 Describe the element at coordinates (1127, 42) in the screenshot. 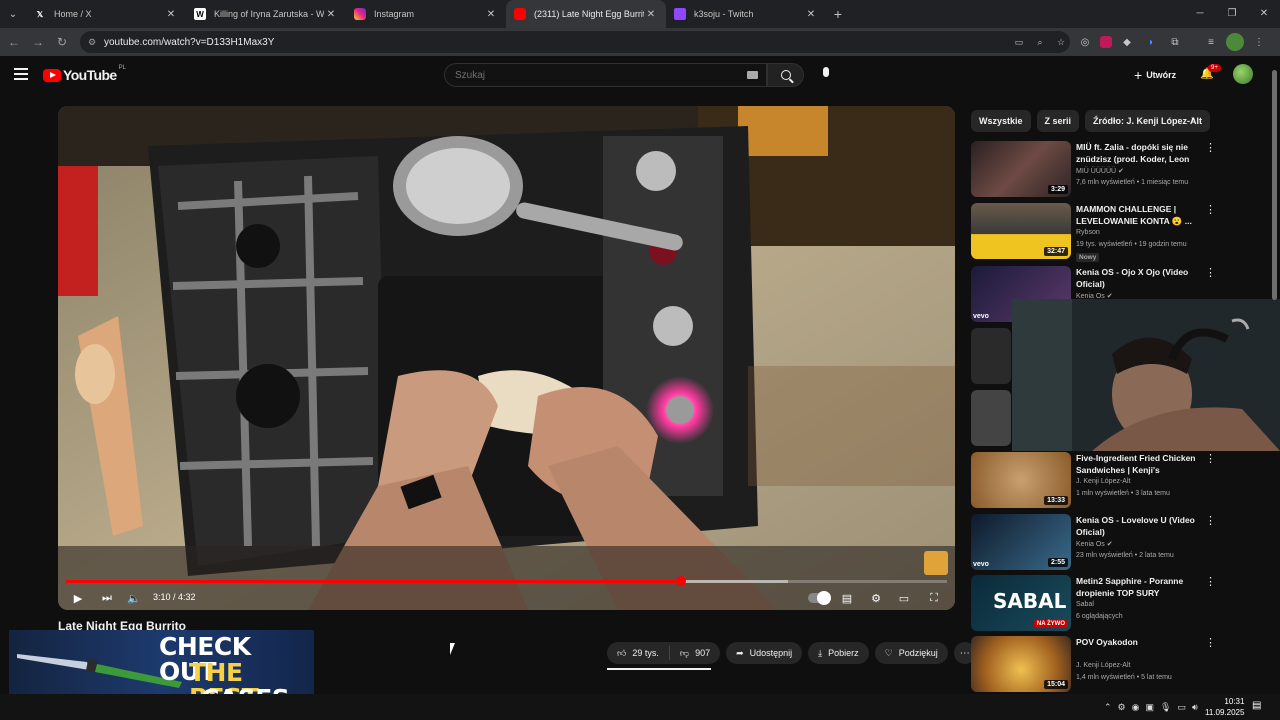

I see `extension-diamond-icon: ◆` at that location.